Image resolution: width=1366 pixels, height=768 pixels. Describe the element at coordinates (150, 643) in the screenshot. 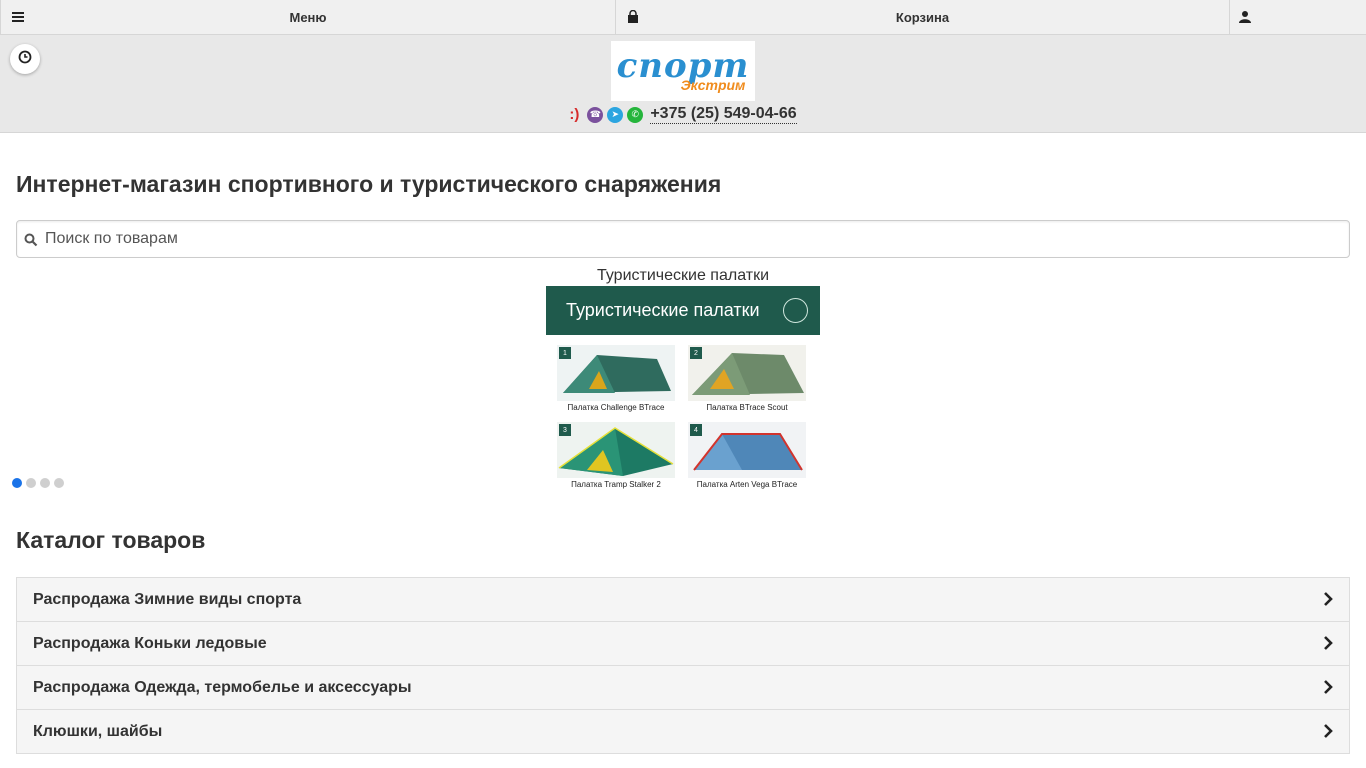

I see `catalog-item-label: Распродажа Коньки ледовые` at that location.